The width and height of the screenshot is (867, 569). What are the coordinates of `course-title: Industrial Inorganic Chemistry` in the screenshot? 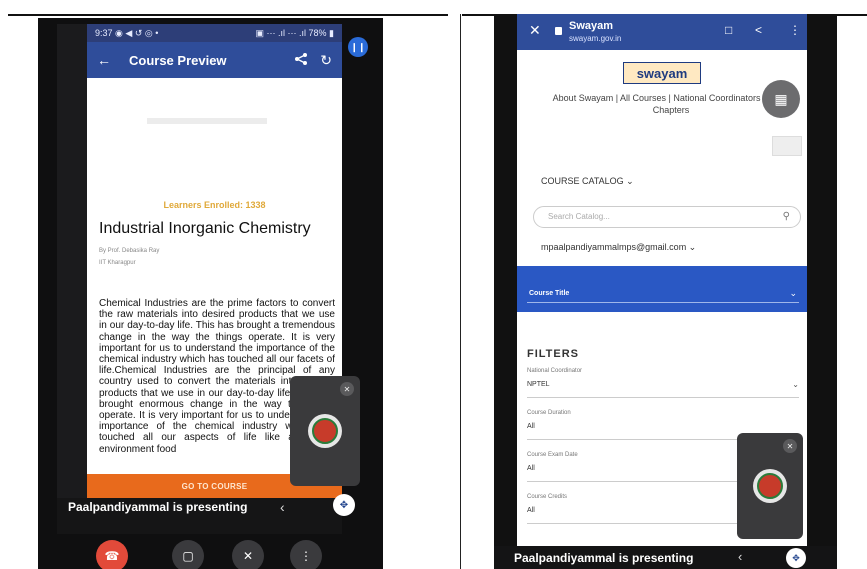 It's located at (205, 228).